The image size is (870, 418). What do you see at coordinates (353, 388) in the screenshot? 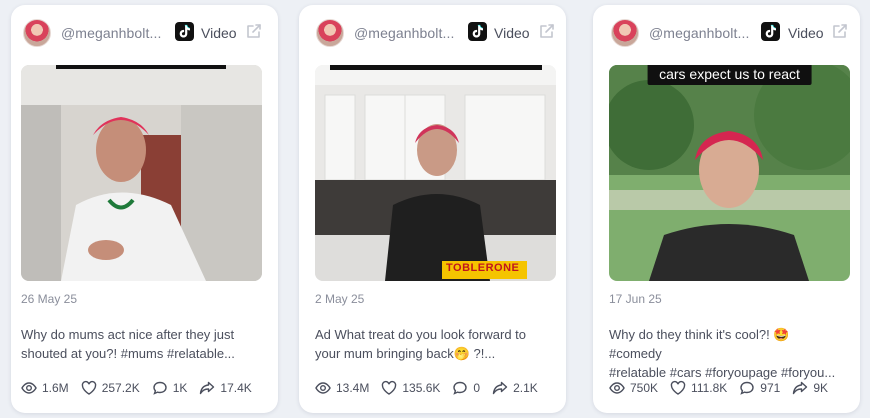
I see `views-count: 13.4M` at bounding box center [353, 388].